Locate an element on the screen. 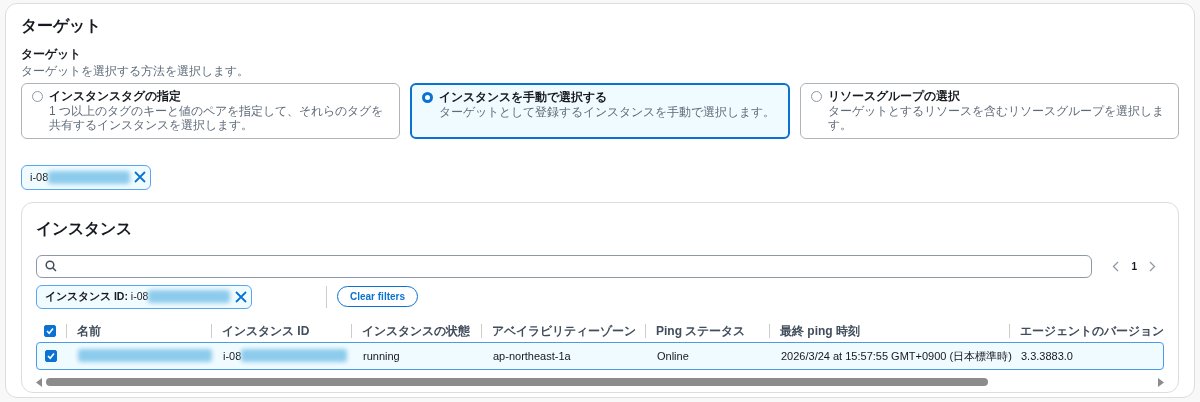 This screenshot has height=402, width=1200. table-cell-text: i-08 is located at coordinates (232, 356).